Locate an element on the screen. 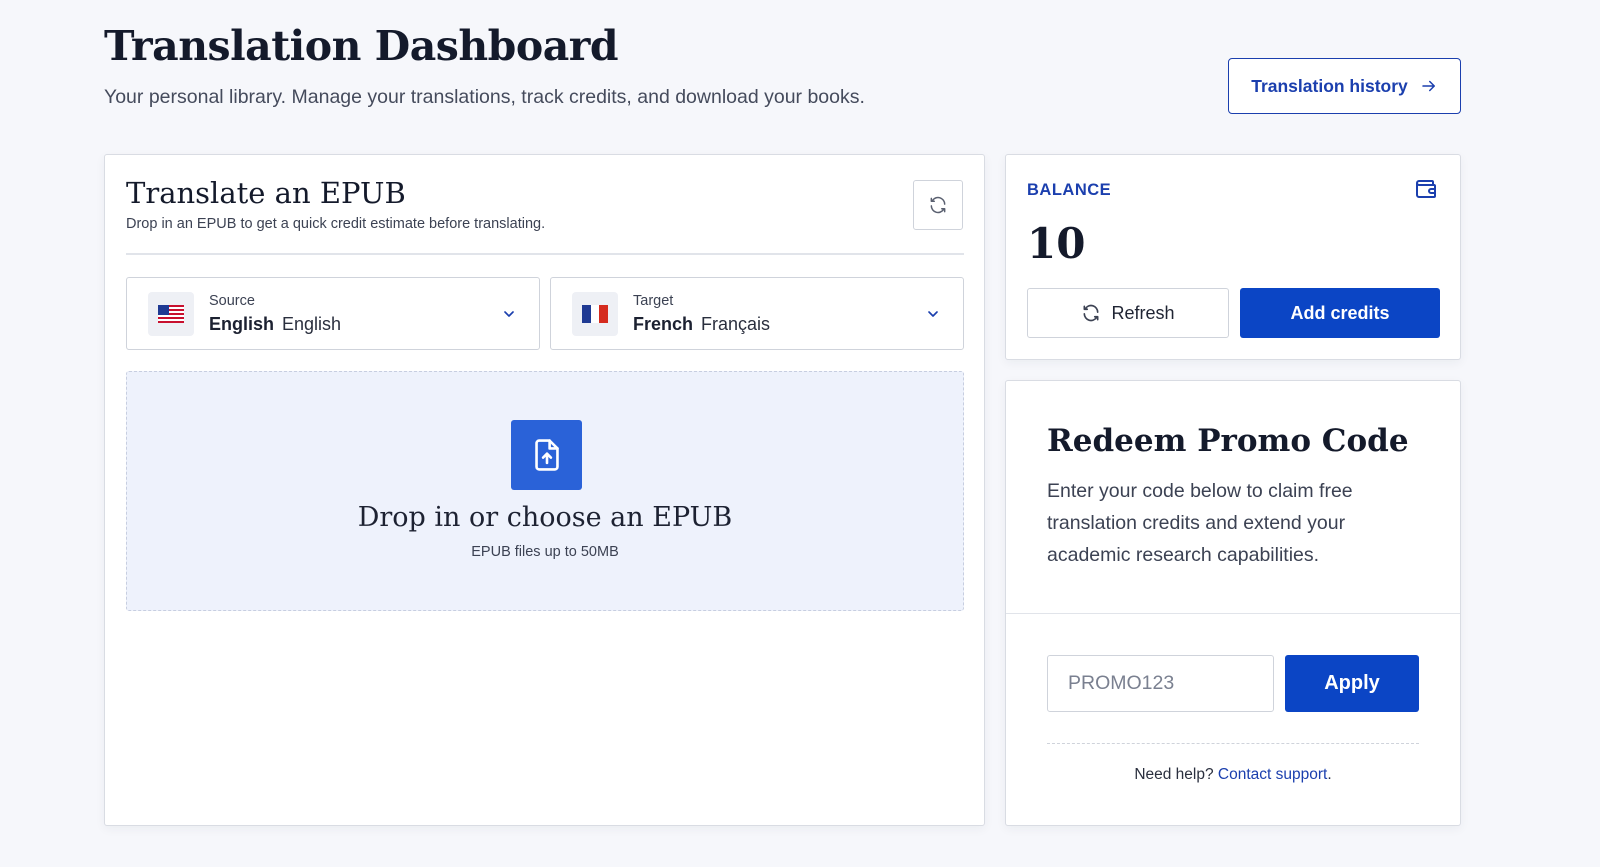  refresh-label: Refresh is located at coordinates (1143, 312).